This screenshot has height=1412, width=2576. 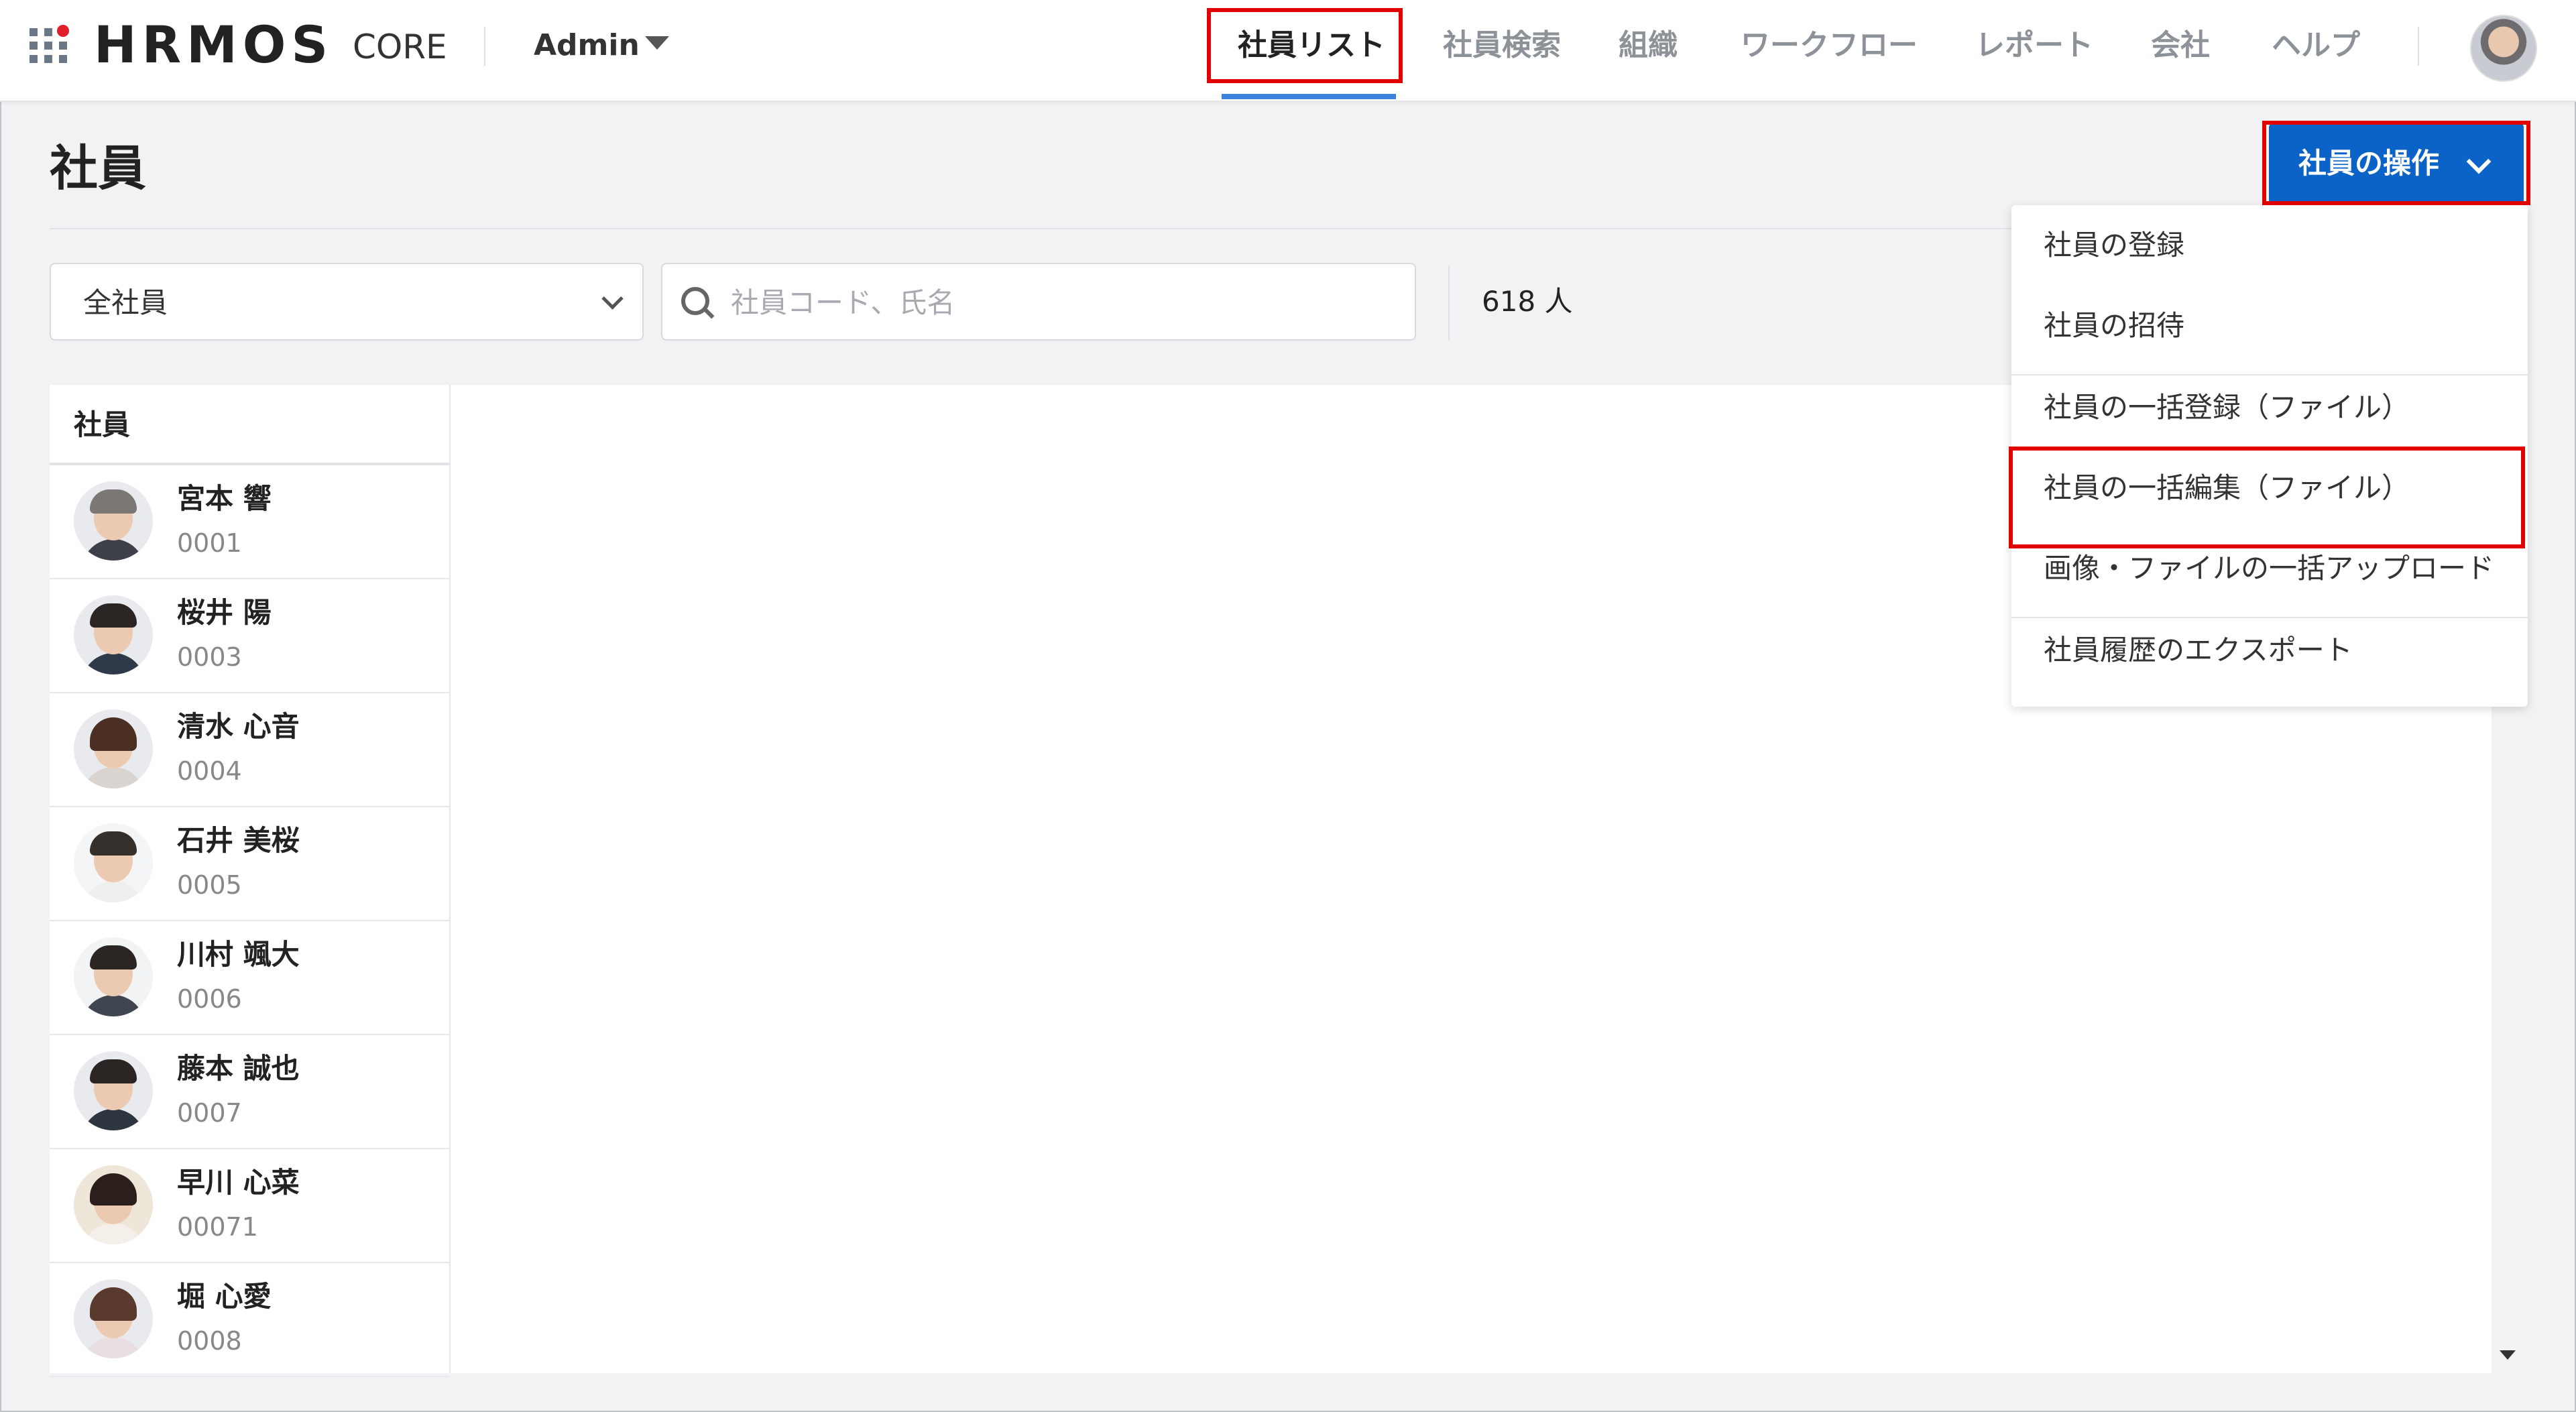 I want to click on search-input, so click(x=1059, y=302).